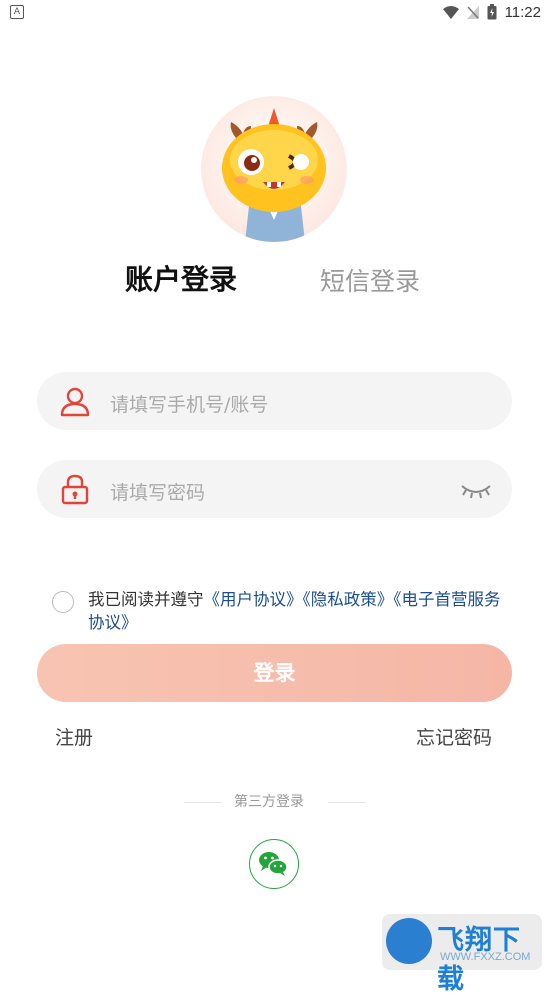 The width and height of the screenshot is (549, 996). I want to click on divider-right, so click(347, 802).